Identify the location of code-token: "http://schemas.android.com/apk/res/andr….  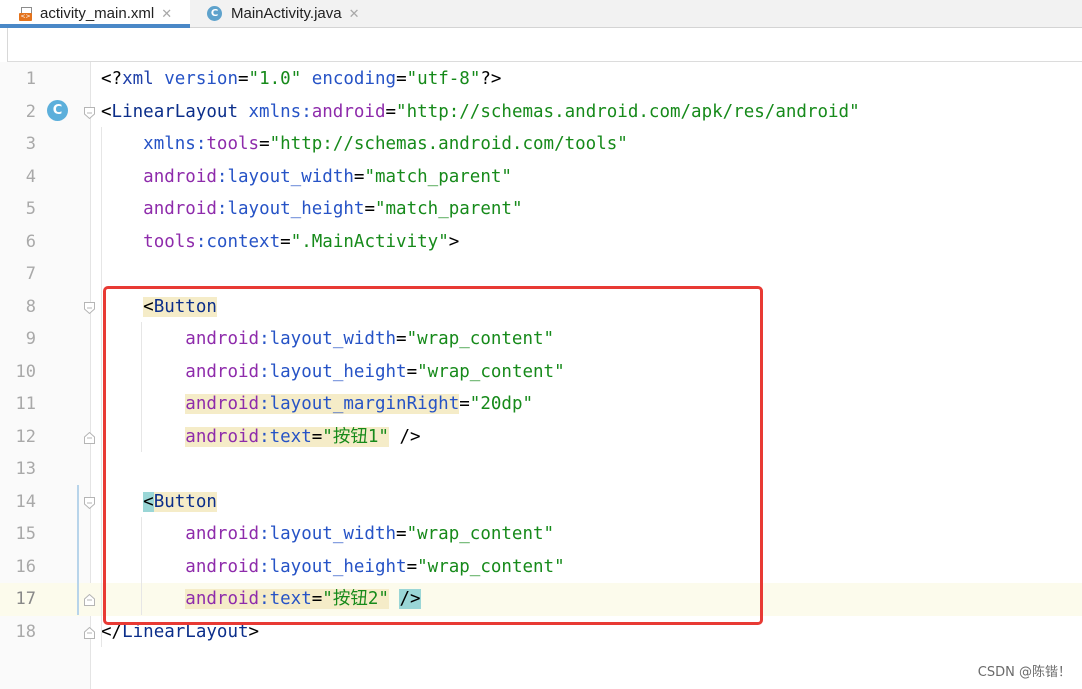
(628, 111).